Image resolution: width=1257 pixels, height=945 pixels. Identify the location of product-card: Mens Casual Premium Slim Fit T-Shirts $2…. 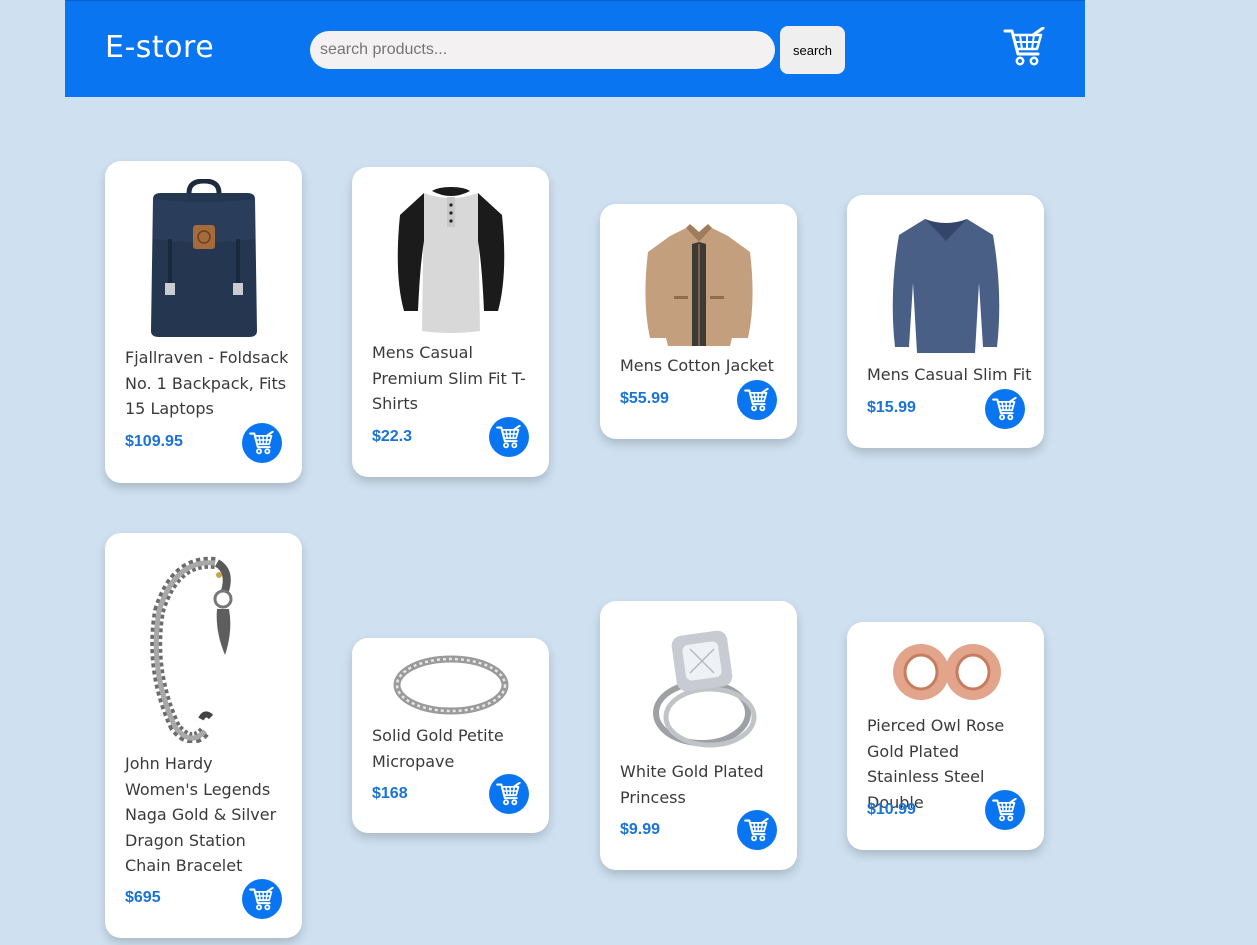
(450, 322).